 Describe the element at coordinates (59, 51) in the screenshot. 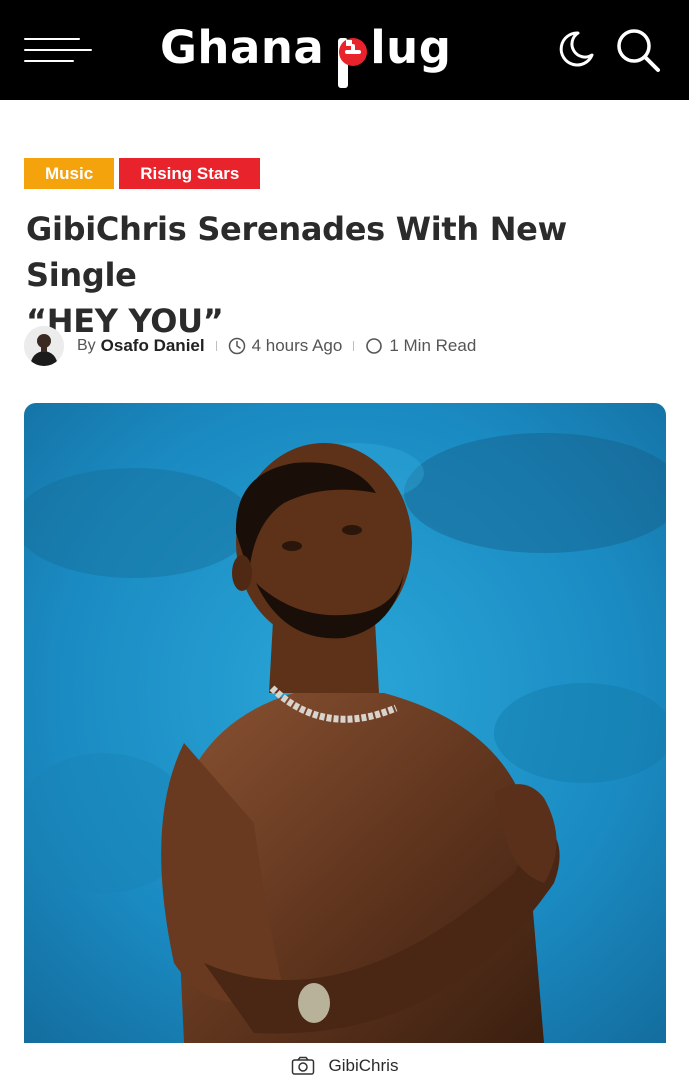

I see `menu-icon` at that location.